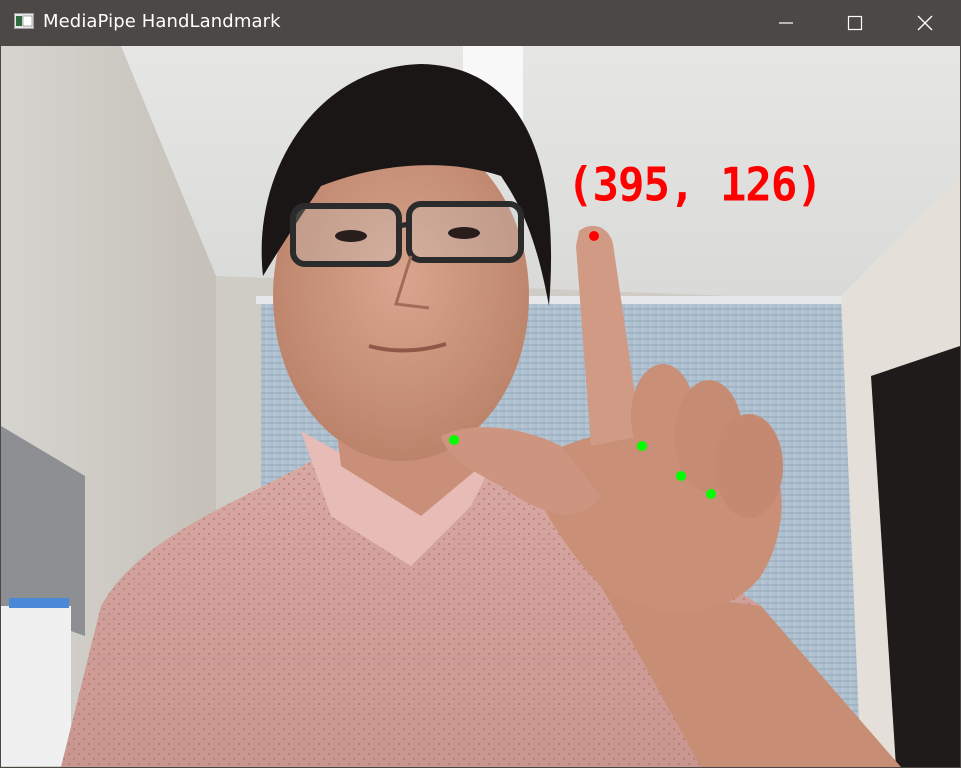 This screenshot has width=961, height=768. I want to click on opencv-window-icon, so click(24, 21).